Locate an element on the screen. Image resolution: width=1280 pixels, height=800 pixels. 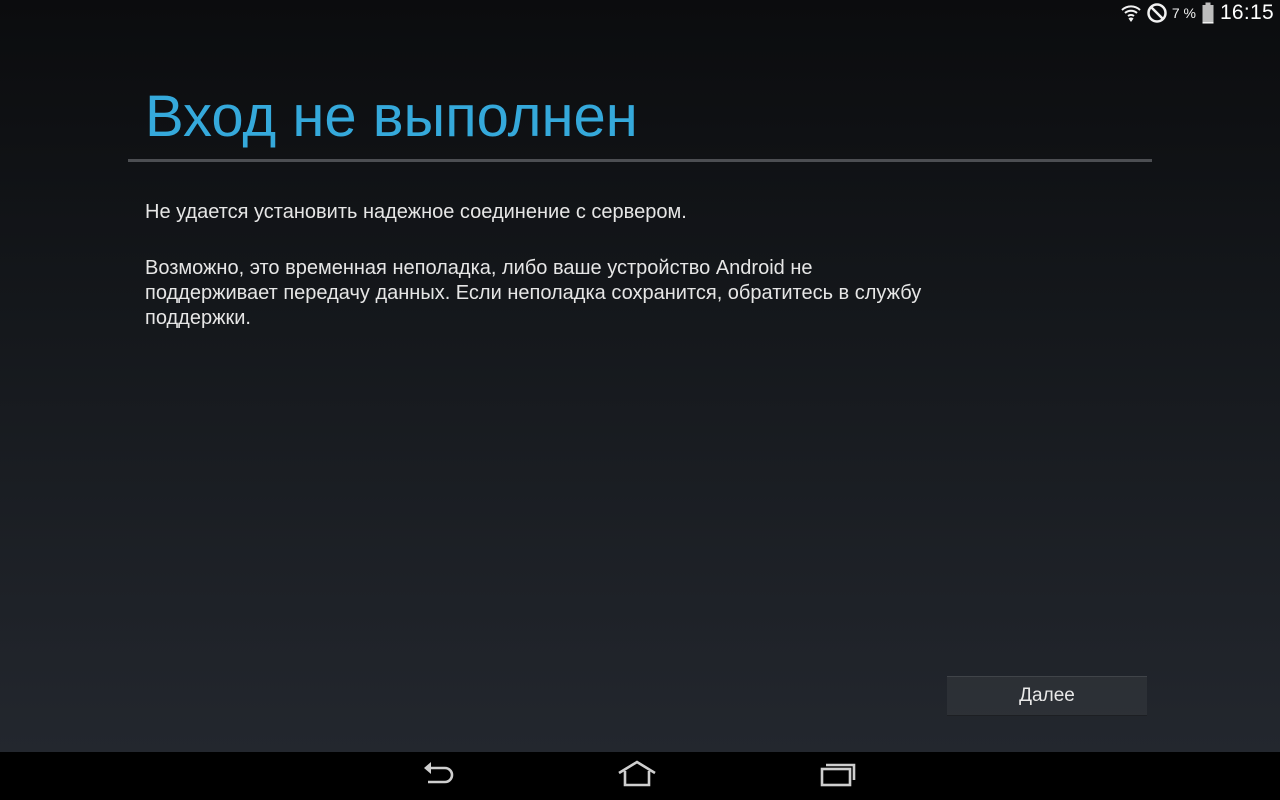
wifi-icon is located at coordinates (1131, 13).